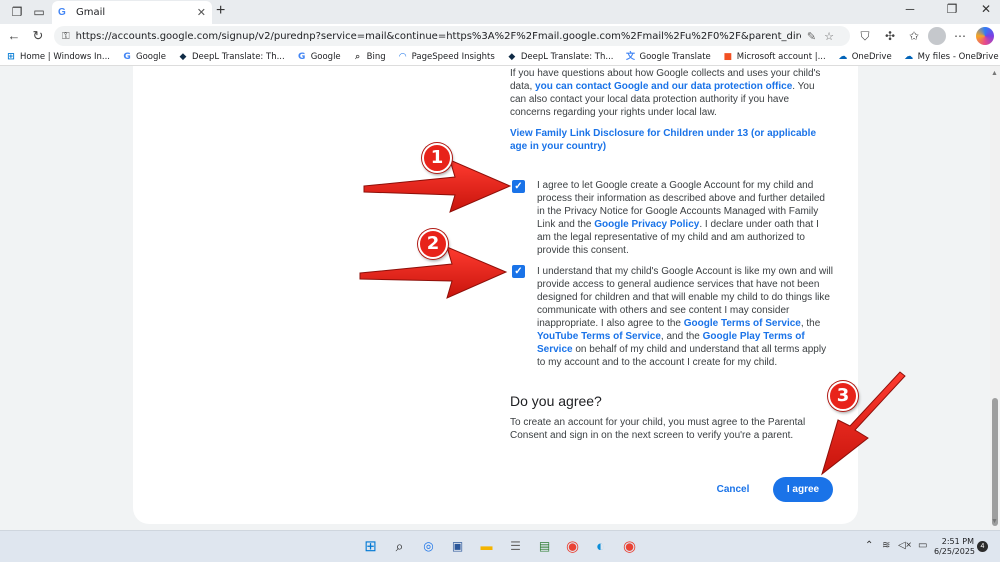 This screenshot has width=1000, height=562. I want to click on file-explorer-icon: ▬, so click(486, 546).